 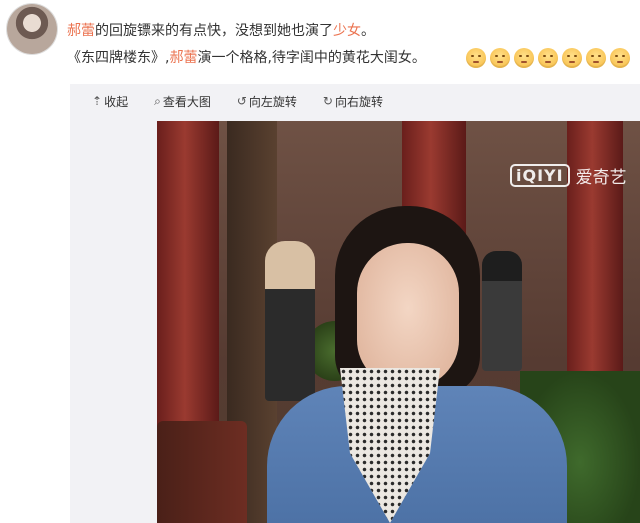 I want to click on collapse-button: ⇡ 收起, so click(x=110, y=101).